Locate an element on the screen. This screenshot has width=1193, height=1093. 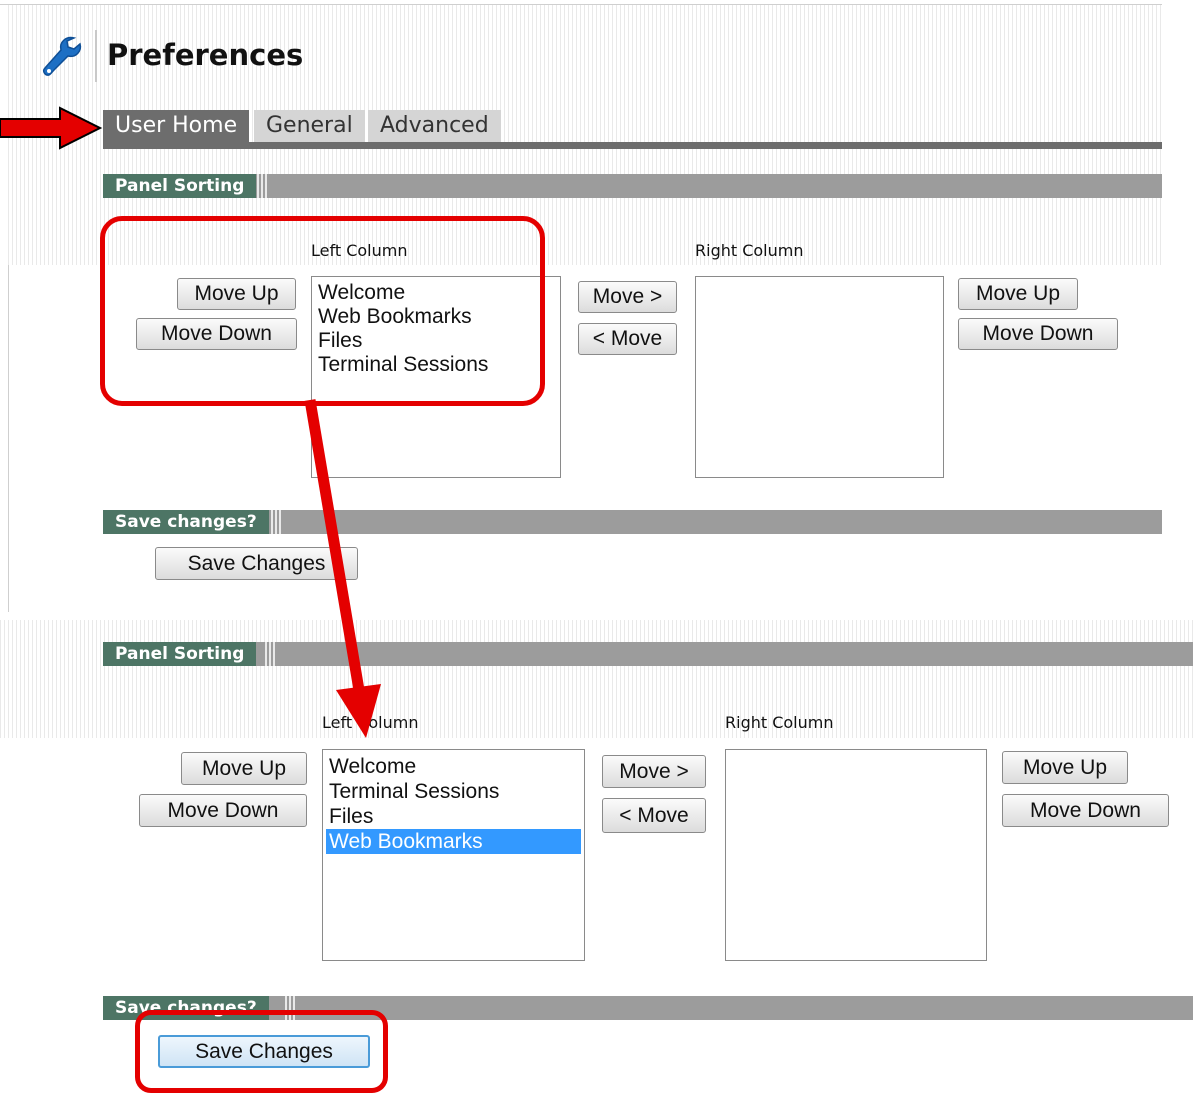
wrench-icon is located at coordinates (62, 56).